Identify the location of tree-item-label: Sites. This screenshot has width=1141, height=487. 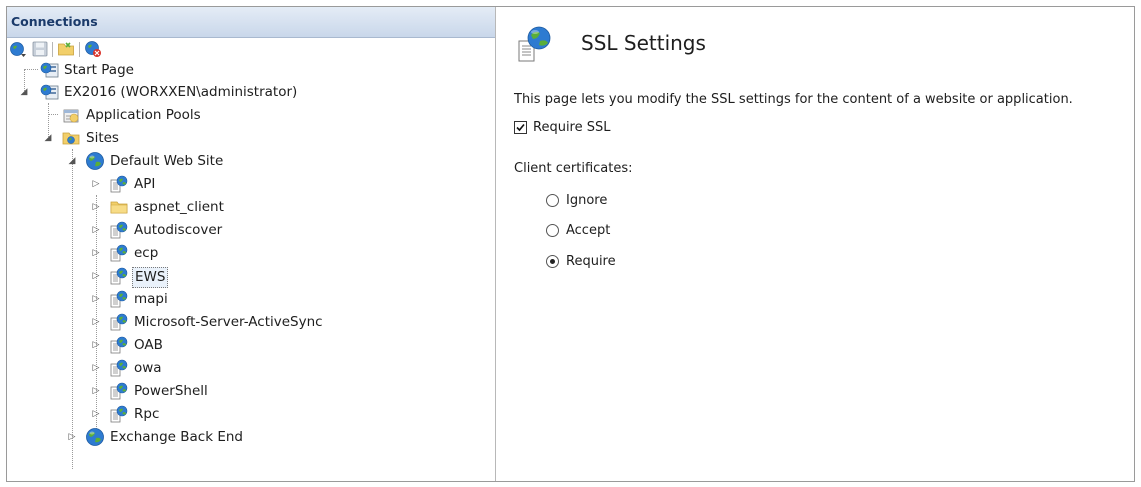
(102, 138).